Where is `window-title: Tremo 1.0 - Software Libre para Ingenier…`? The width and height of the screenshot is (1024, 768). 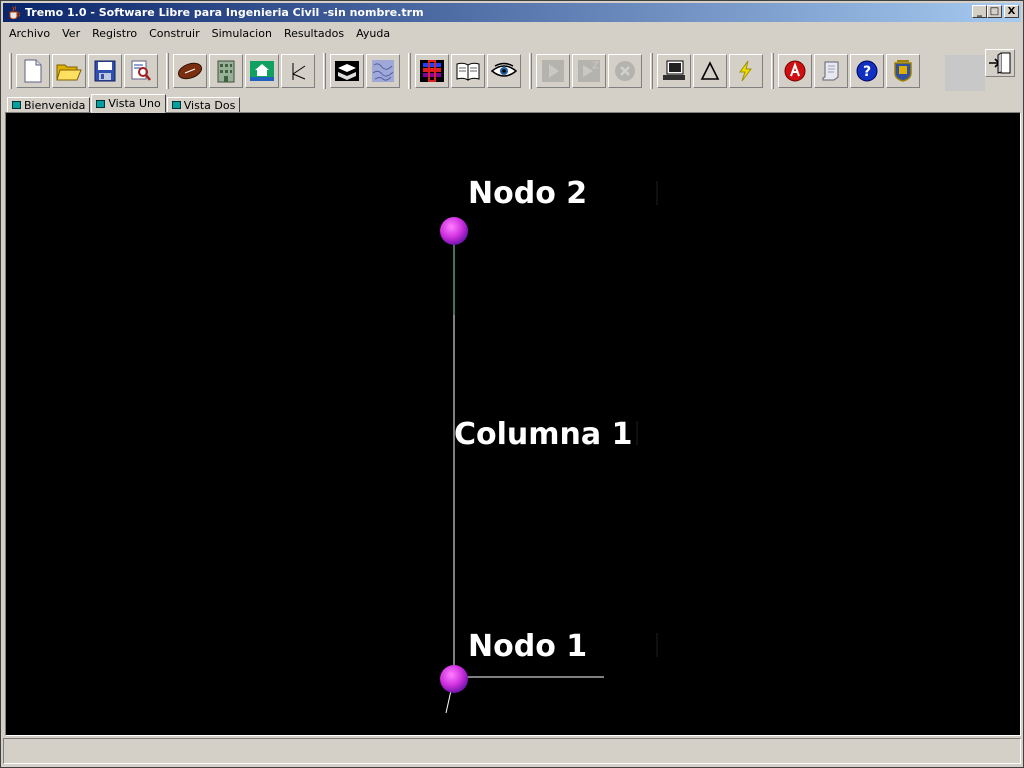
window-title: Tremo 1.0 - Software Libre para Ingenier… is located at coordinates (224, 12).